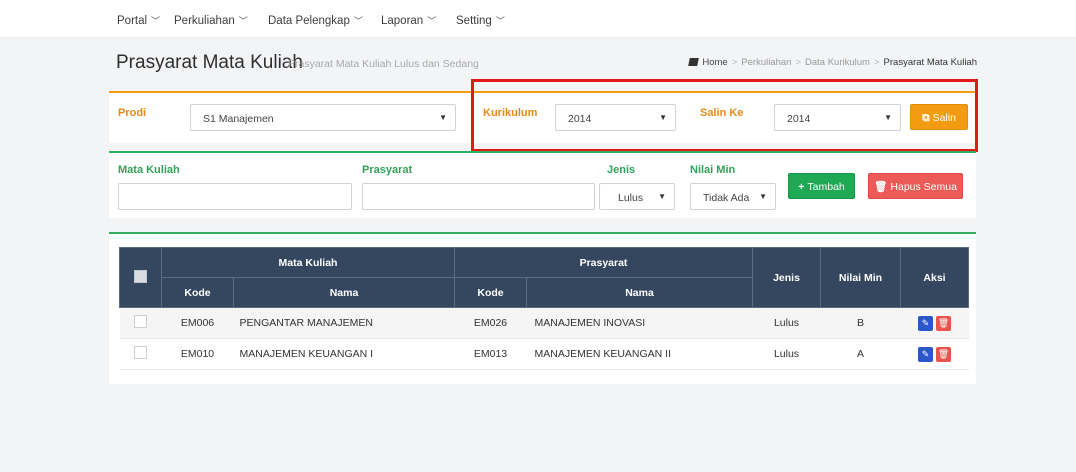 Image resolution: width=1076 pixels, height=472 pixels. I want to click on select-all-cell, so click(140, 277).